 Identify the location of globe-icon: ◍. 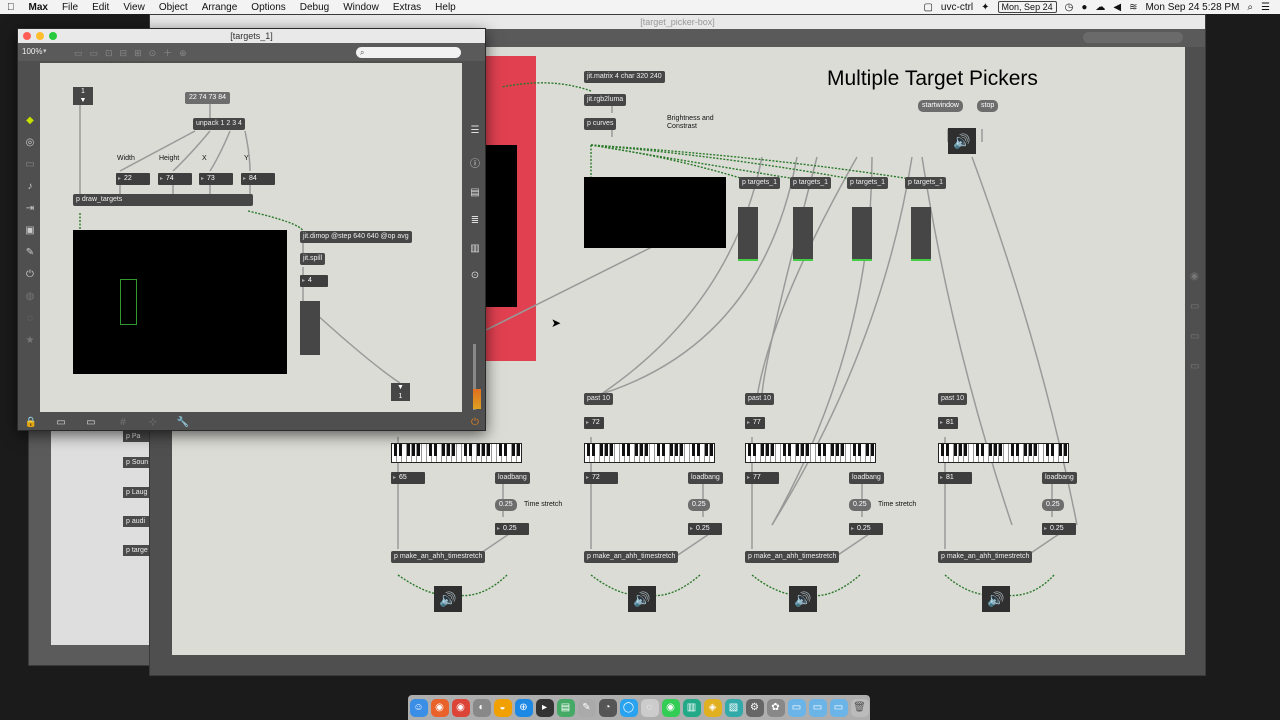
(30, 297).